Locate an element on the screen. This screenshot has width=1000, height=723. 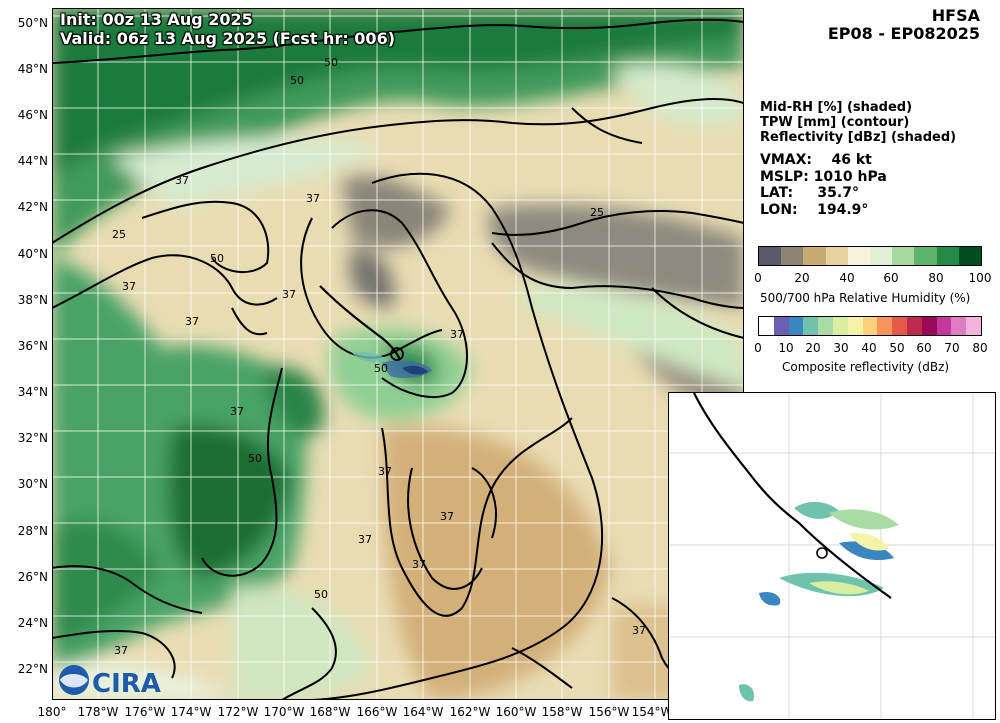
lon-label: 176°W is located at coordinates (145, 712).